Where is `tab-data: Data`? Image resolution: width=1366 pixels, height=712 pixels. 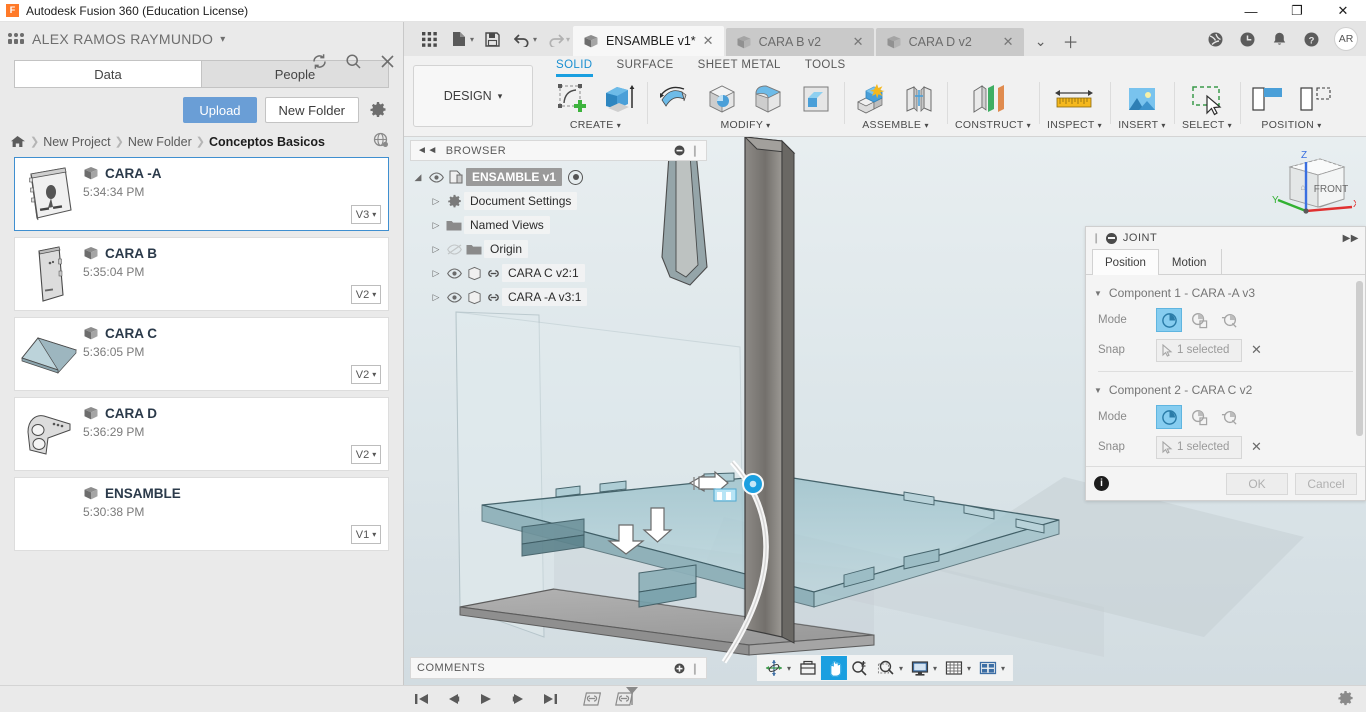
tab-data: Data is located at coordinates (107, 74).